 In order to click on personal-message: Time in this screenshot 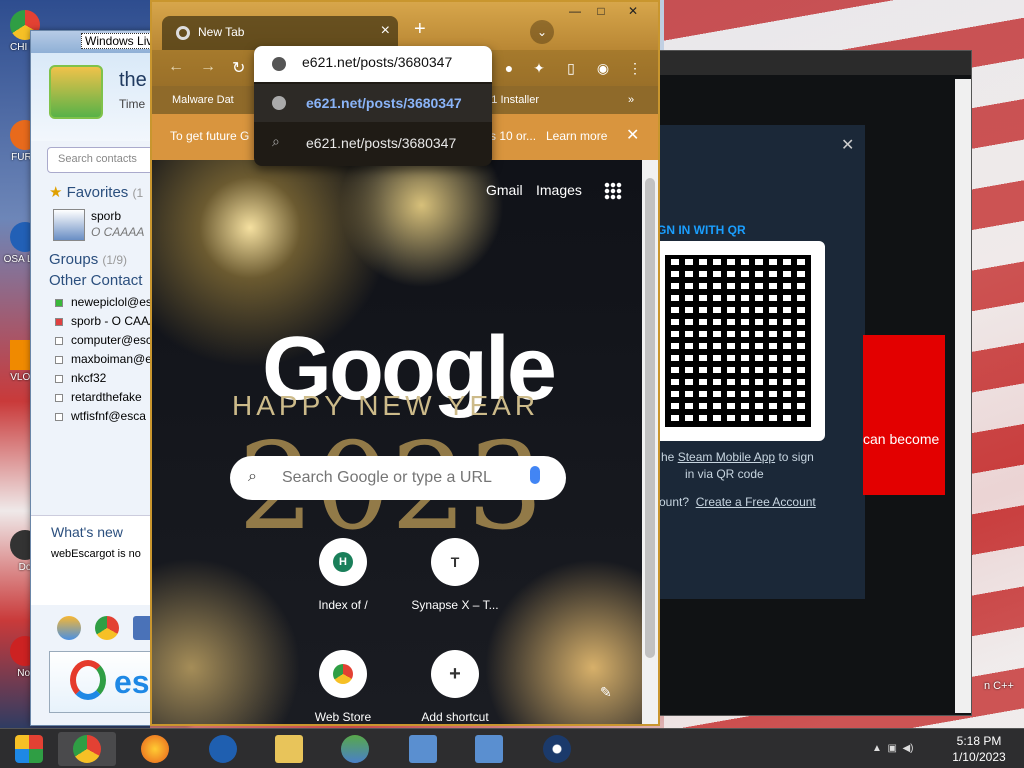, I will do `click(132, 104)`.